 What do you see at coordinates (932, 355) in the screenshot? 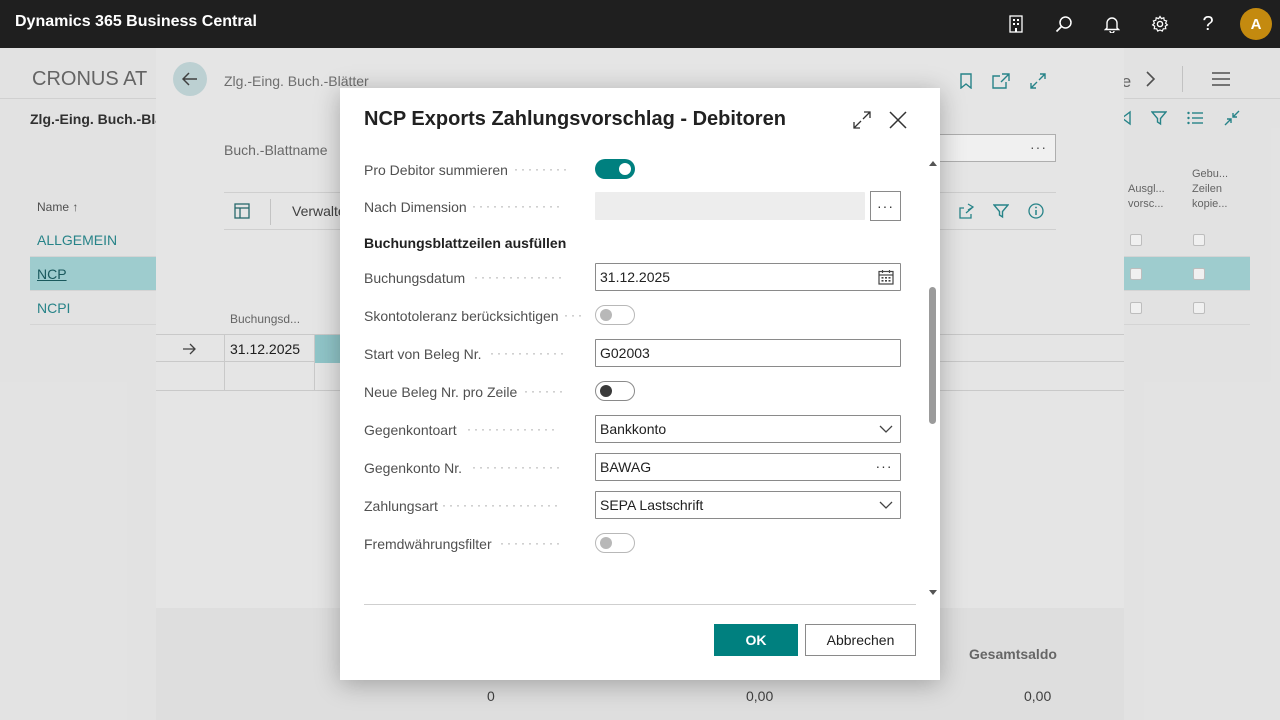
I see `scrollbar-thumb` at bounding box center [932, 355].